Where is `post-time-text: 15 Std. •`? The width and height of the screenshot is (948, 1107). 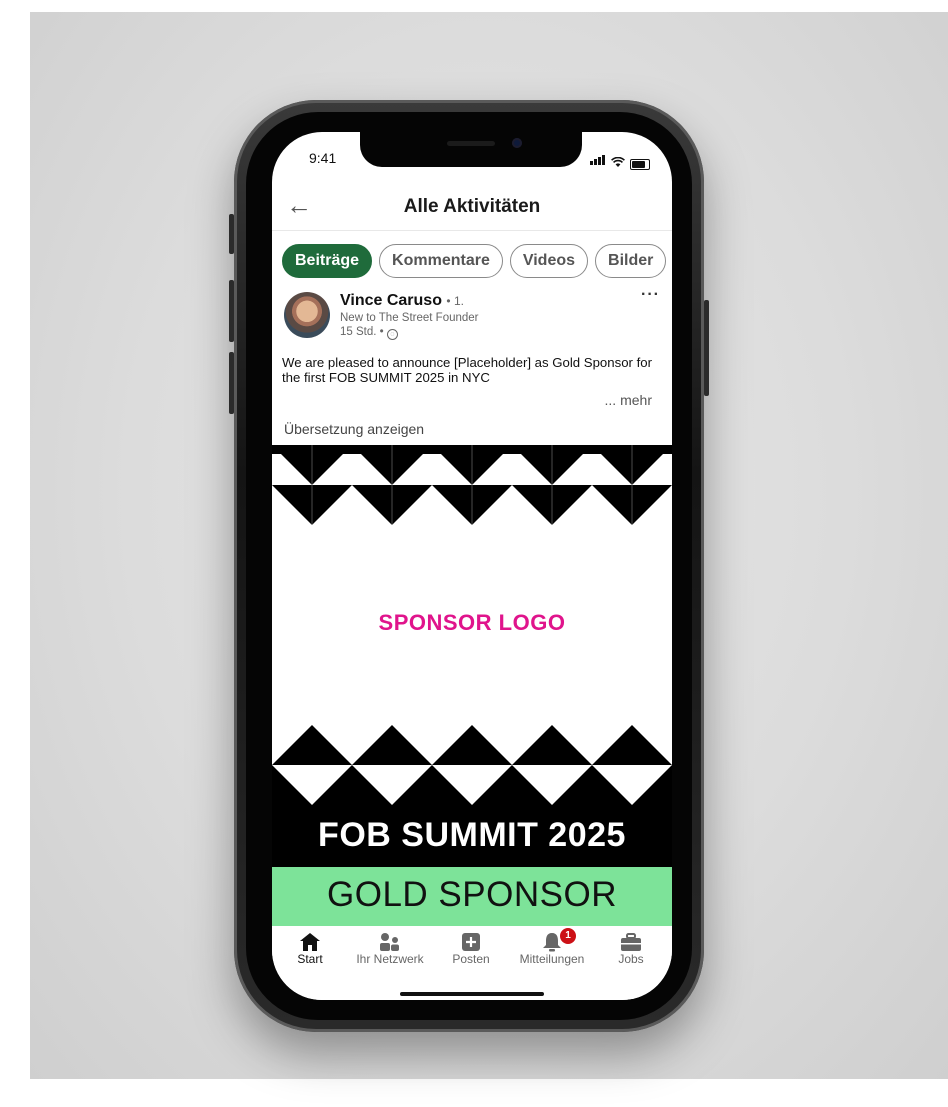 post-time-text: 15 Std. • is located at coordinates (362, 332).